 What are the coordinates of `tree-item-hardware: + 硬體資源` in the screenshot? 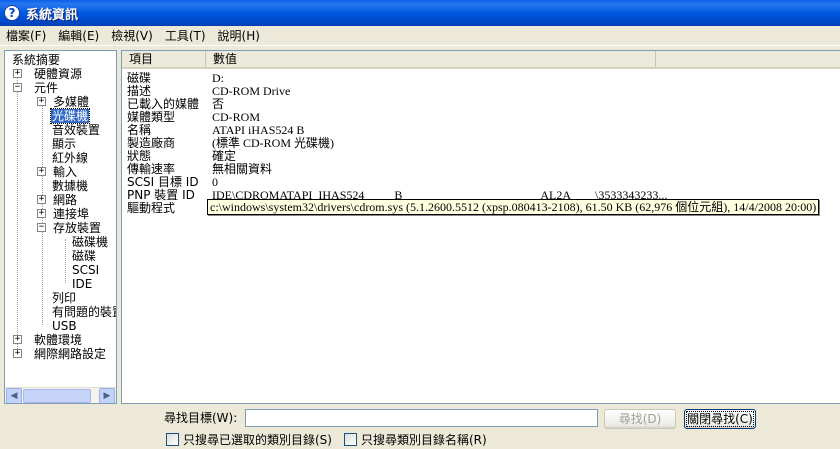 It's located at (48, 74).